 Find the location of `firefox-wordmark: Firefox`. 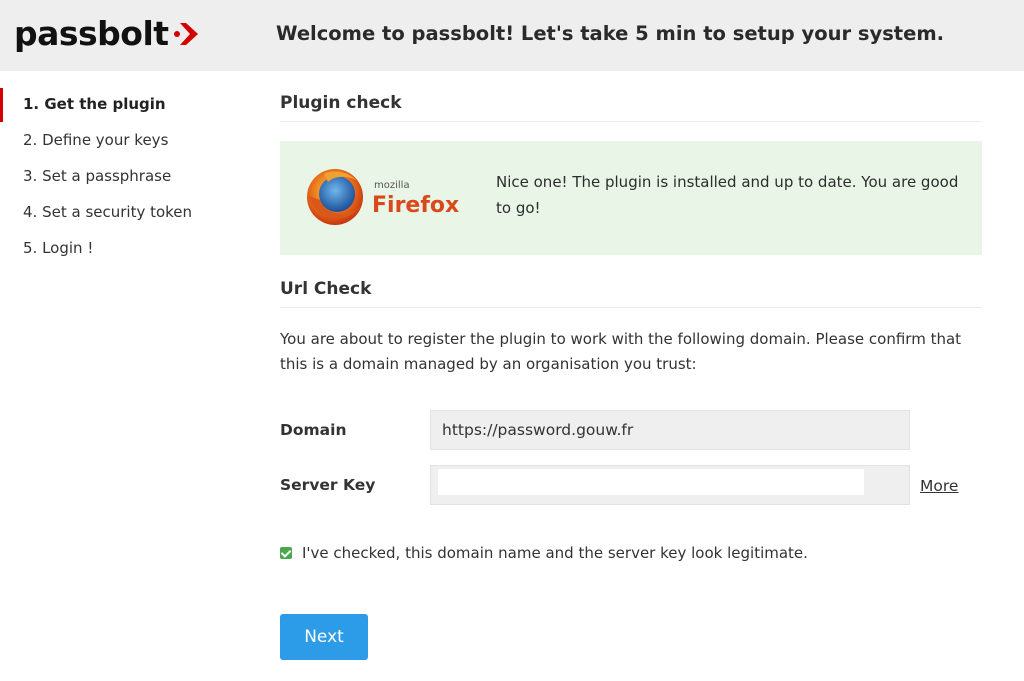

firefox-wordmark: Firefox is located at coordinates (415, 205).